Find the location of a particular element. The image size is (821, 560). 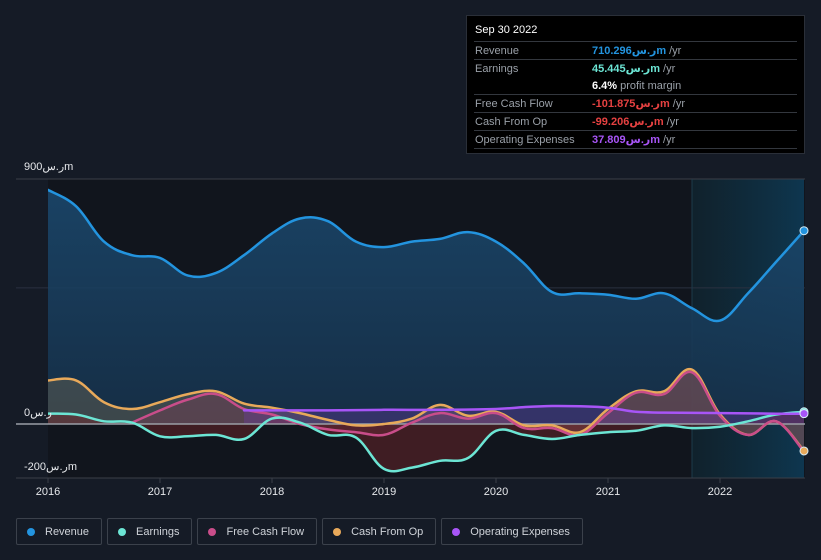

tooltip-row-unit: profit margin is located at coordinates (651, 85).